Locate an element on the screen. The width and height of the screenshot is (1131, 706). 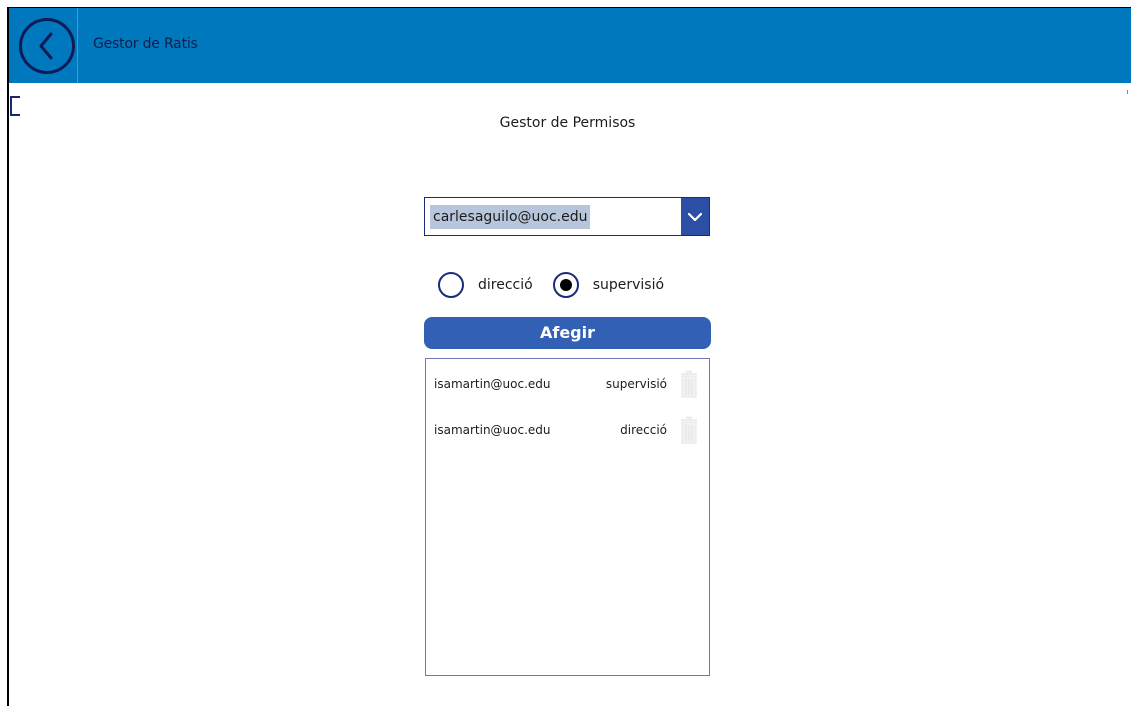
user-dropdown-value: carlesaguilo@uoc.edu is located at coordinates (510, 217).